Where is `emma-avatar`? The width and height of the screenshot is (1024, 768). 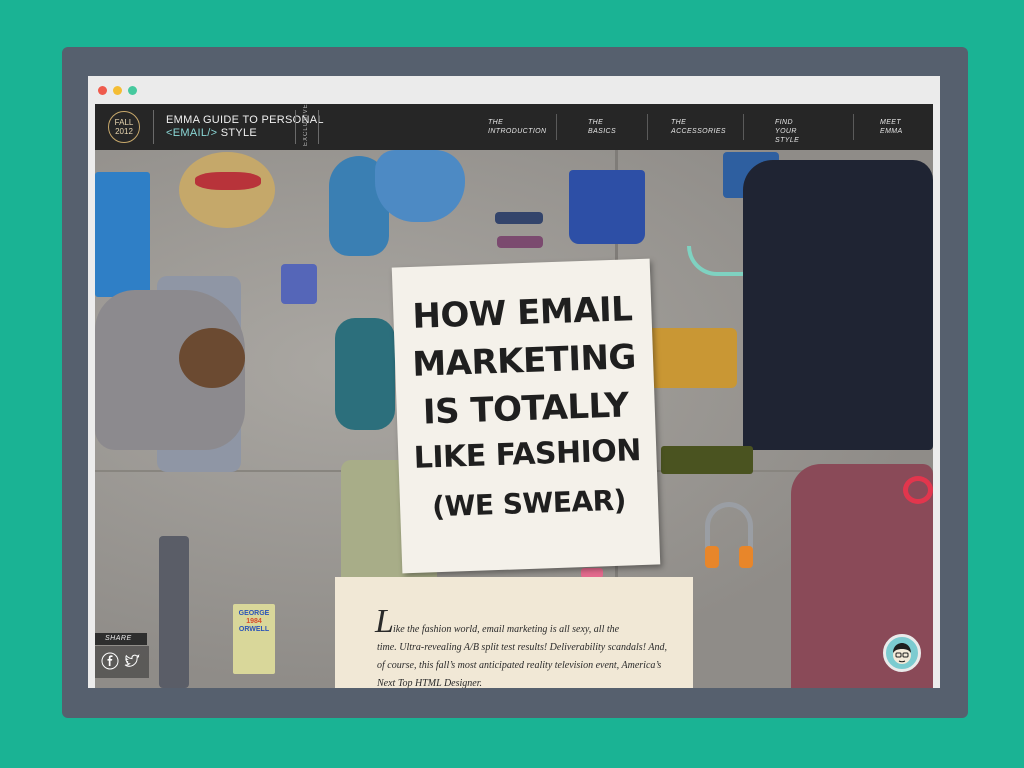
emma-avatar is located at coordinates (902, 653).